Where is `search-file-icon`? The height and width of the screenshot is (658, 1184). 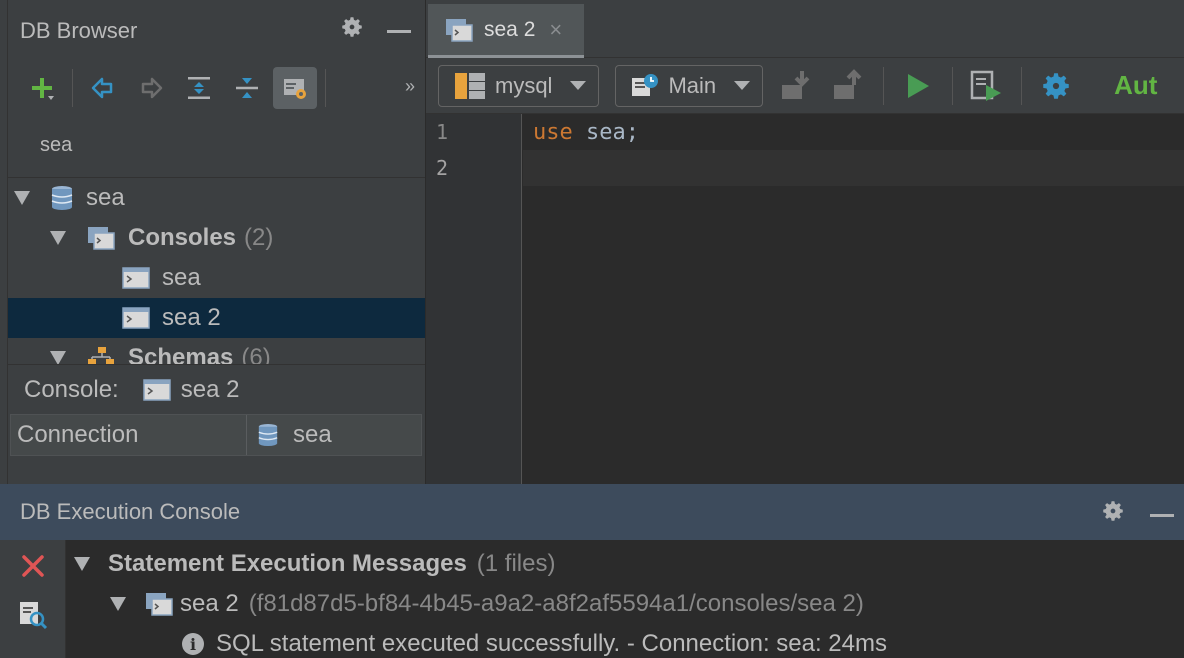 search-file-icon is located at coordinates (33, 617).